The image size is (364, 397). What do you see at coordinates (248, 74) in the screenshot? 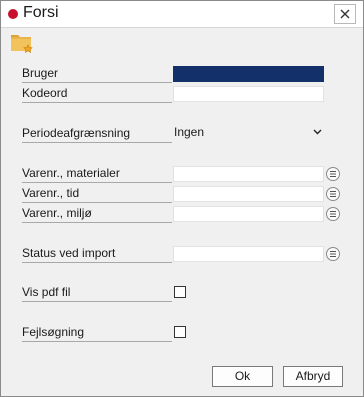
I see `user-field` at bounding box center [248, 74].